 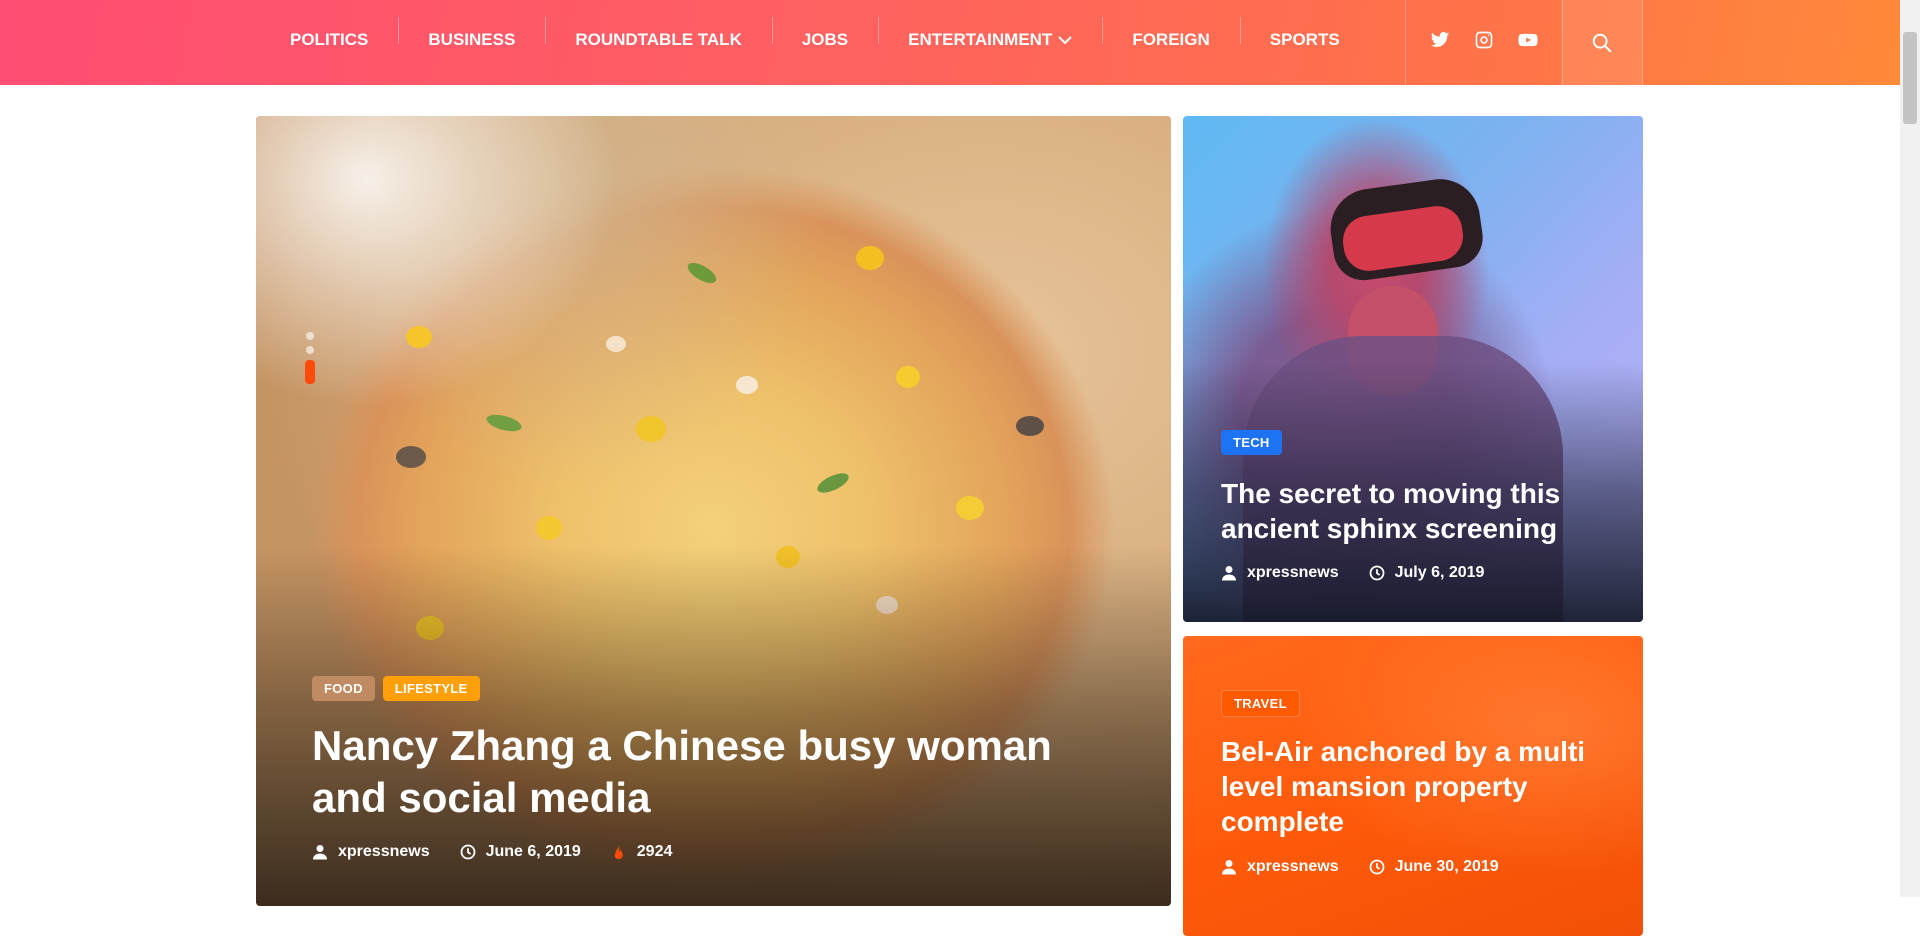 I want to click on nav-label: SPORTS, so click(x=1304, y=39).